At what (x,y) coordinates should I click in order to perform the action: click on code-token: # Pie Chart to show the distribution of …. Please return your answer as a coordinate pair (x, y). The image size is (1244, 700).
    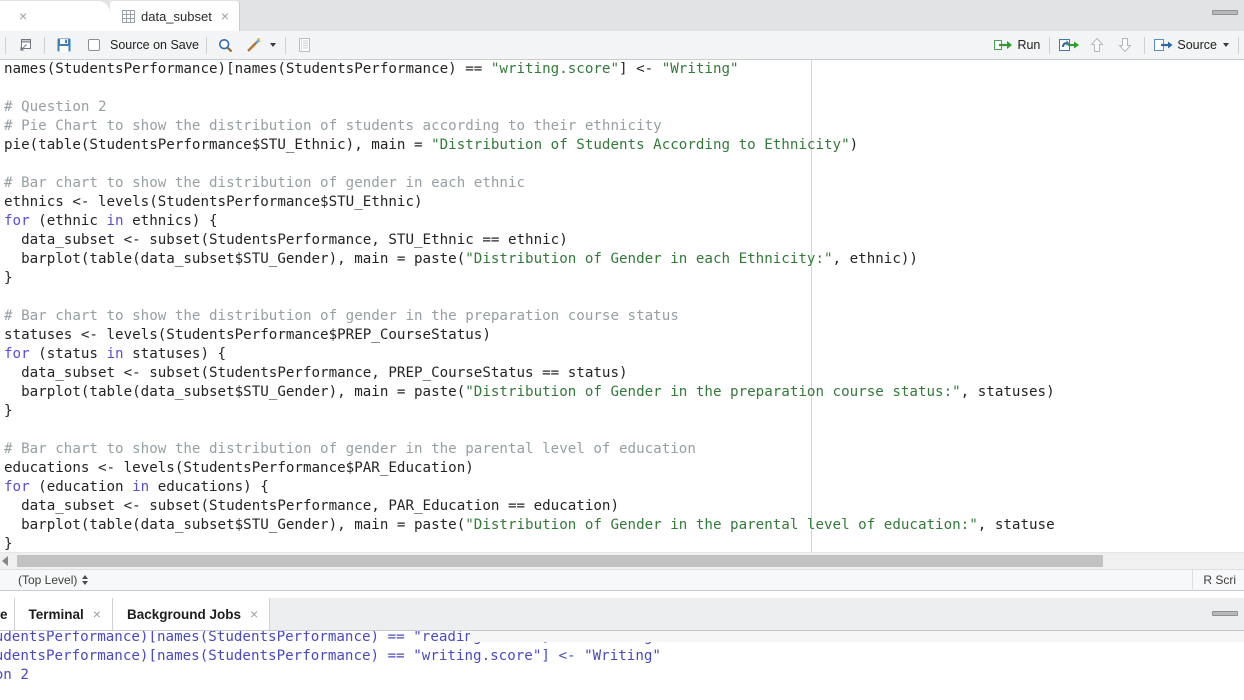
    Looking at the image, I should click on (333, 126).